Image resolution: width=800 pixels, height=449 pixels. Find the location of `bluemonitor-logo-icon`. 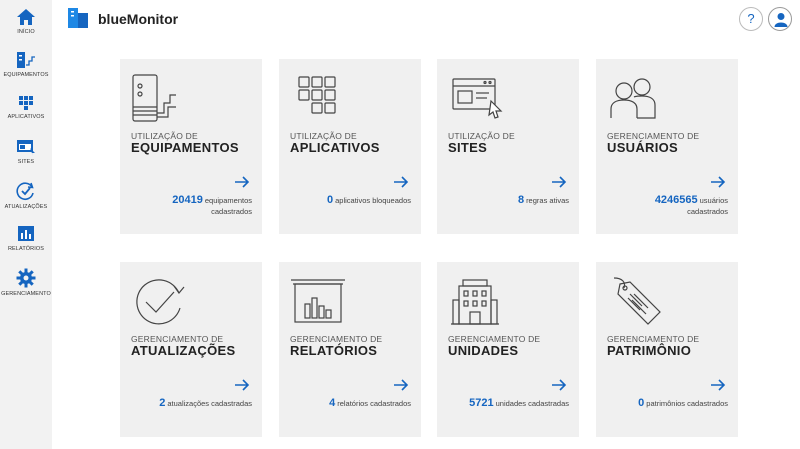

bluemonitor-logo-icon is located at coordinates (78, 18).